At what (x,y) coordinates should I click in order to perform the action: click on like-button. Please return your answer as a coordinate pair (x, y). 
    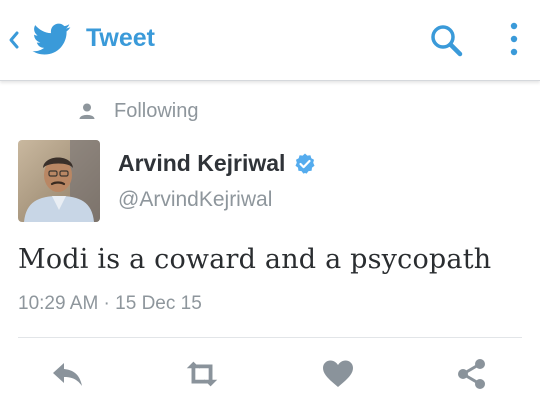
    Looking at the image, I should click on (338, 374).